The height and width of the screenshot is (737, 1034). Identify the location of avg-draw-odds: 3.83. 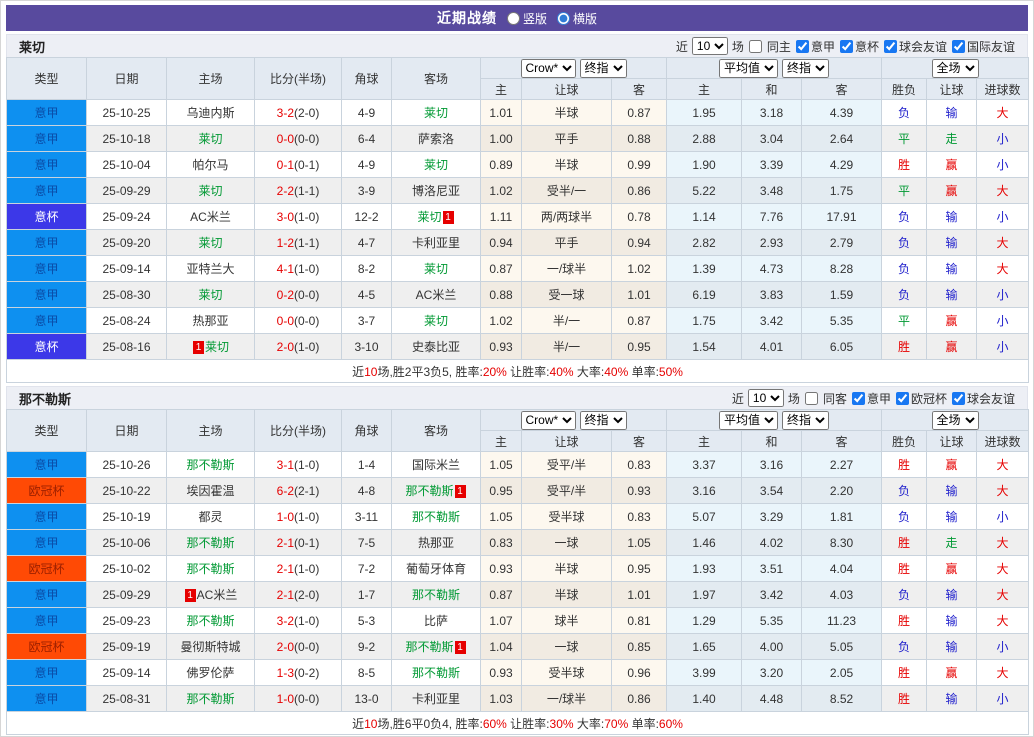
(771, 294).